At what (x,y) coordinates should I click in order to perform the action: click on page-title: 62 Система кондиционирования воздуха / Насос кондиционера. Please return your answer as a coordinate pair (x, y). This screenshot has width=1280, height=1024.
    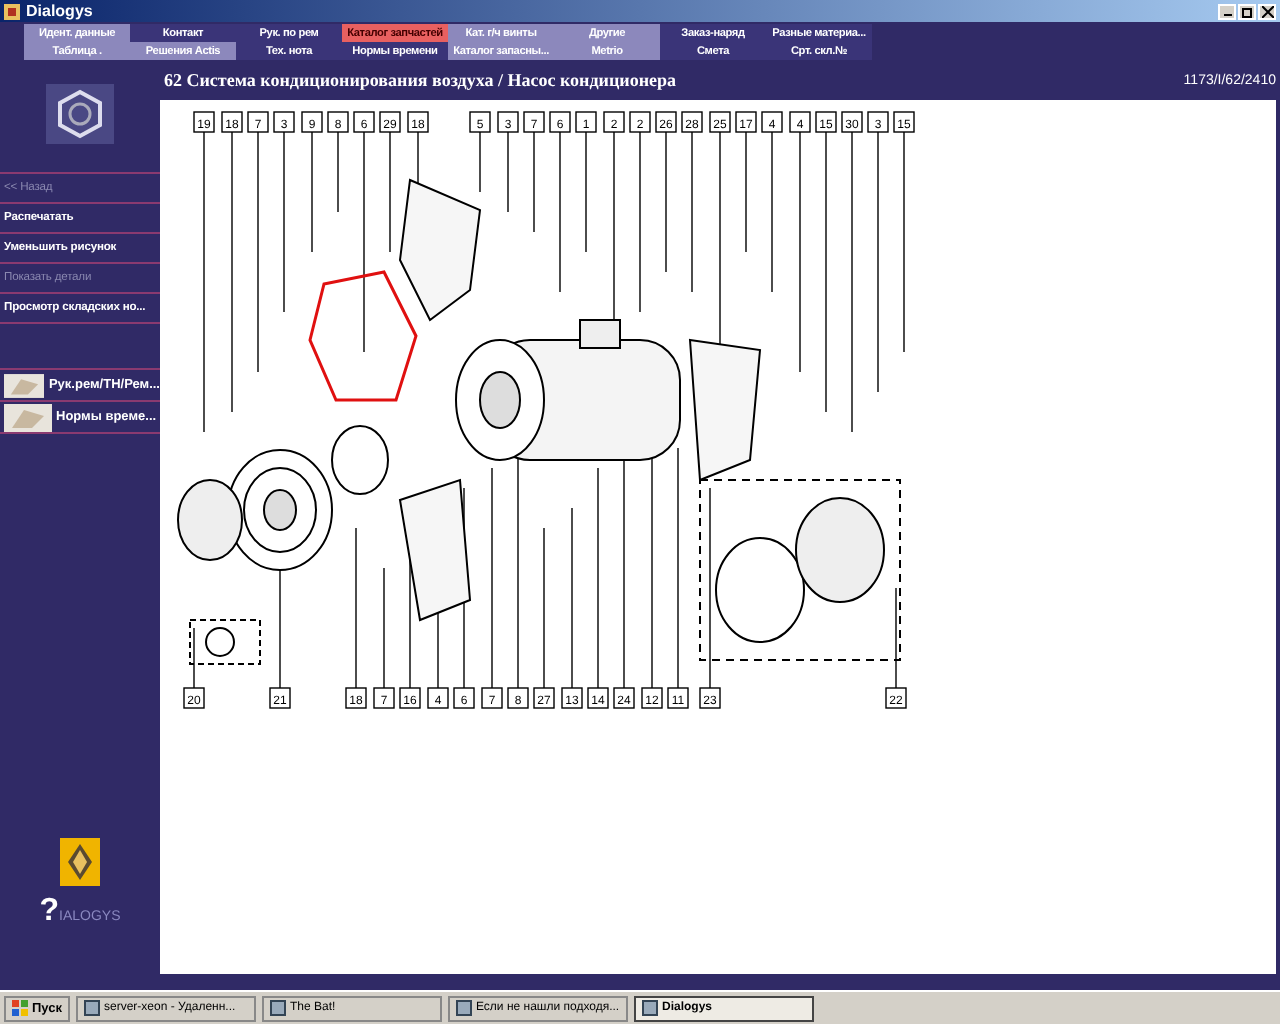
    Looking at the image, I should click on (420, 80).